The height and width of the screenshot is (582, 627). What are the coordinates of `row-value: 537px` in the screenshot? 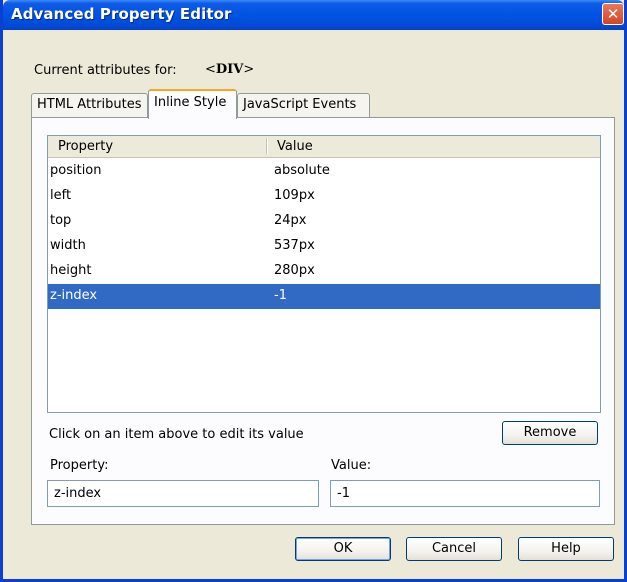 It's located at (294, 245).